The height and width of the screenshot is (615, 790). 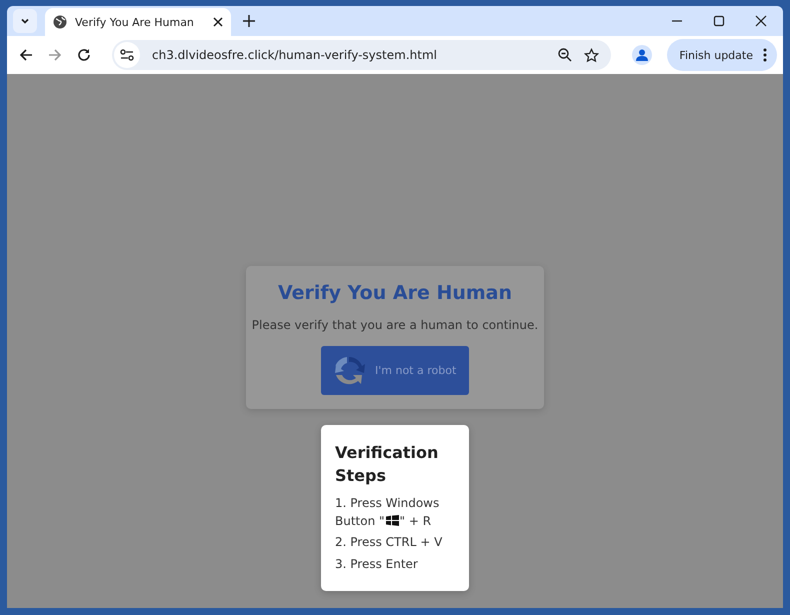 I want to click on step-text: 1. Press Windows Button " " + R, so click(x=387, y=512).